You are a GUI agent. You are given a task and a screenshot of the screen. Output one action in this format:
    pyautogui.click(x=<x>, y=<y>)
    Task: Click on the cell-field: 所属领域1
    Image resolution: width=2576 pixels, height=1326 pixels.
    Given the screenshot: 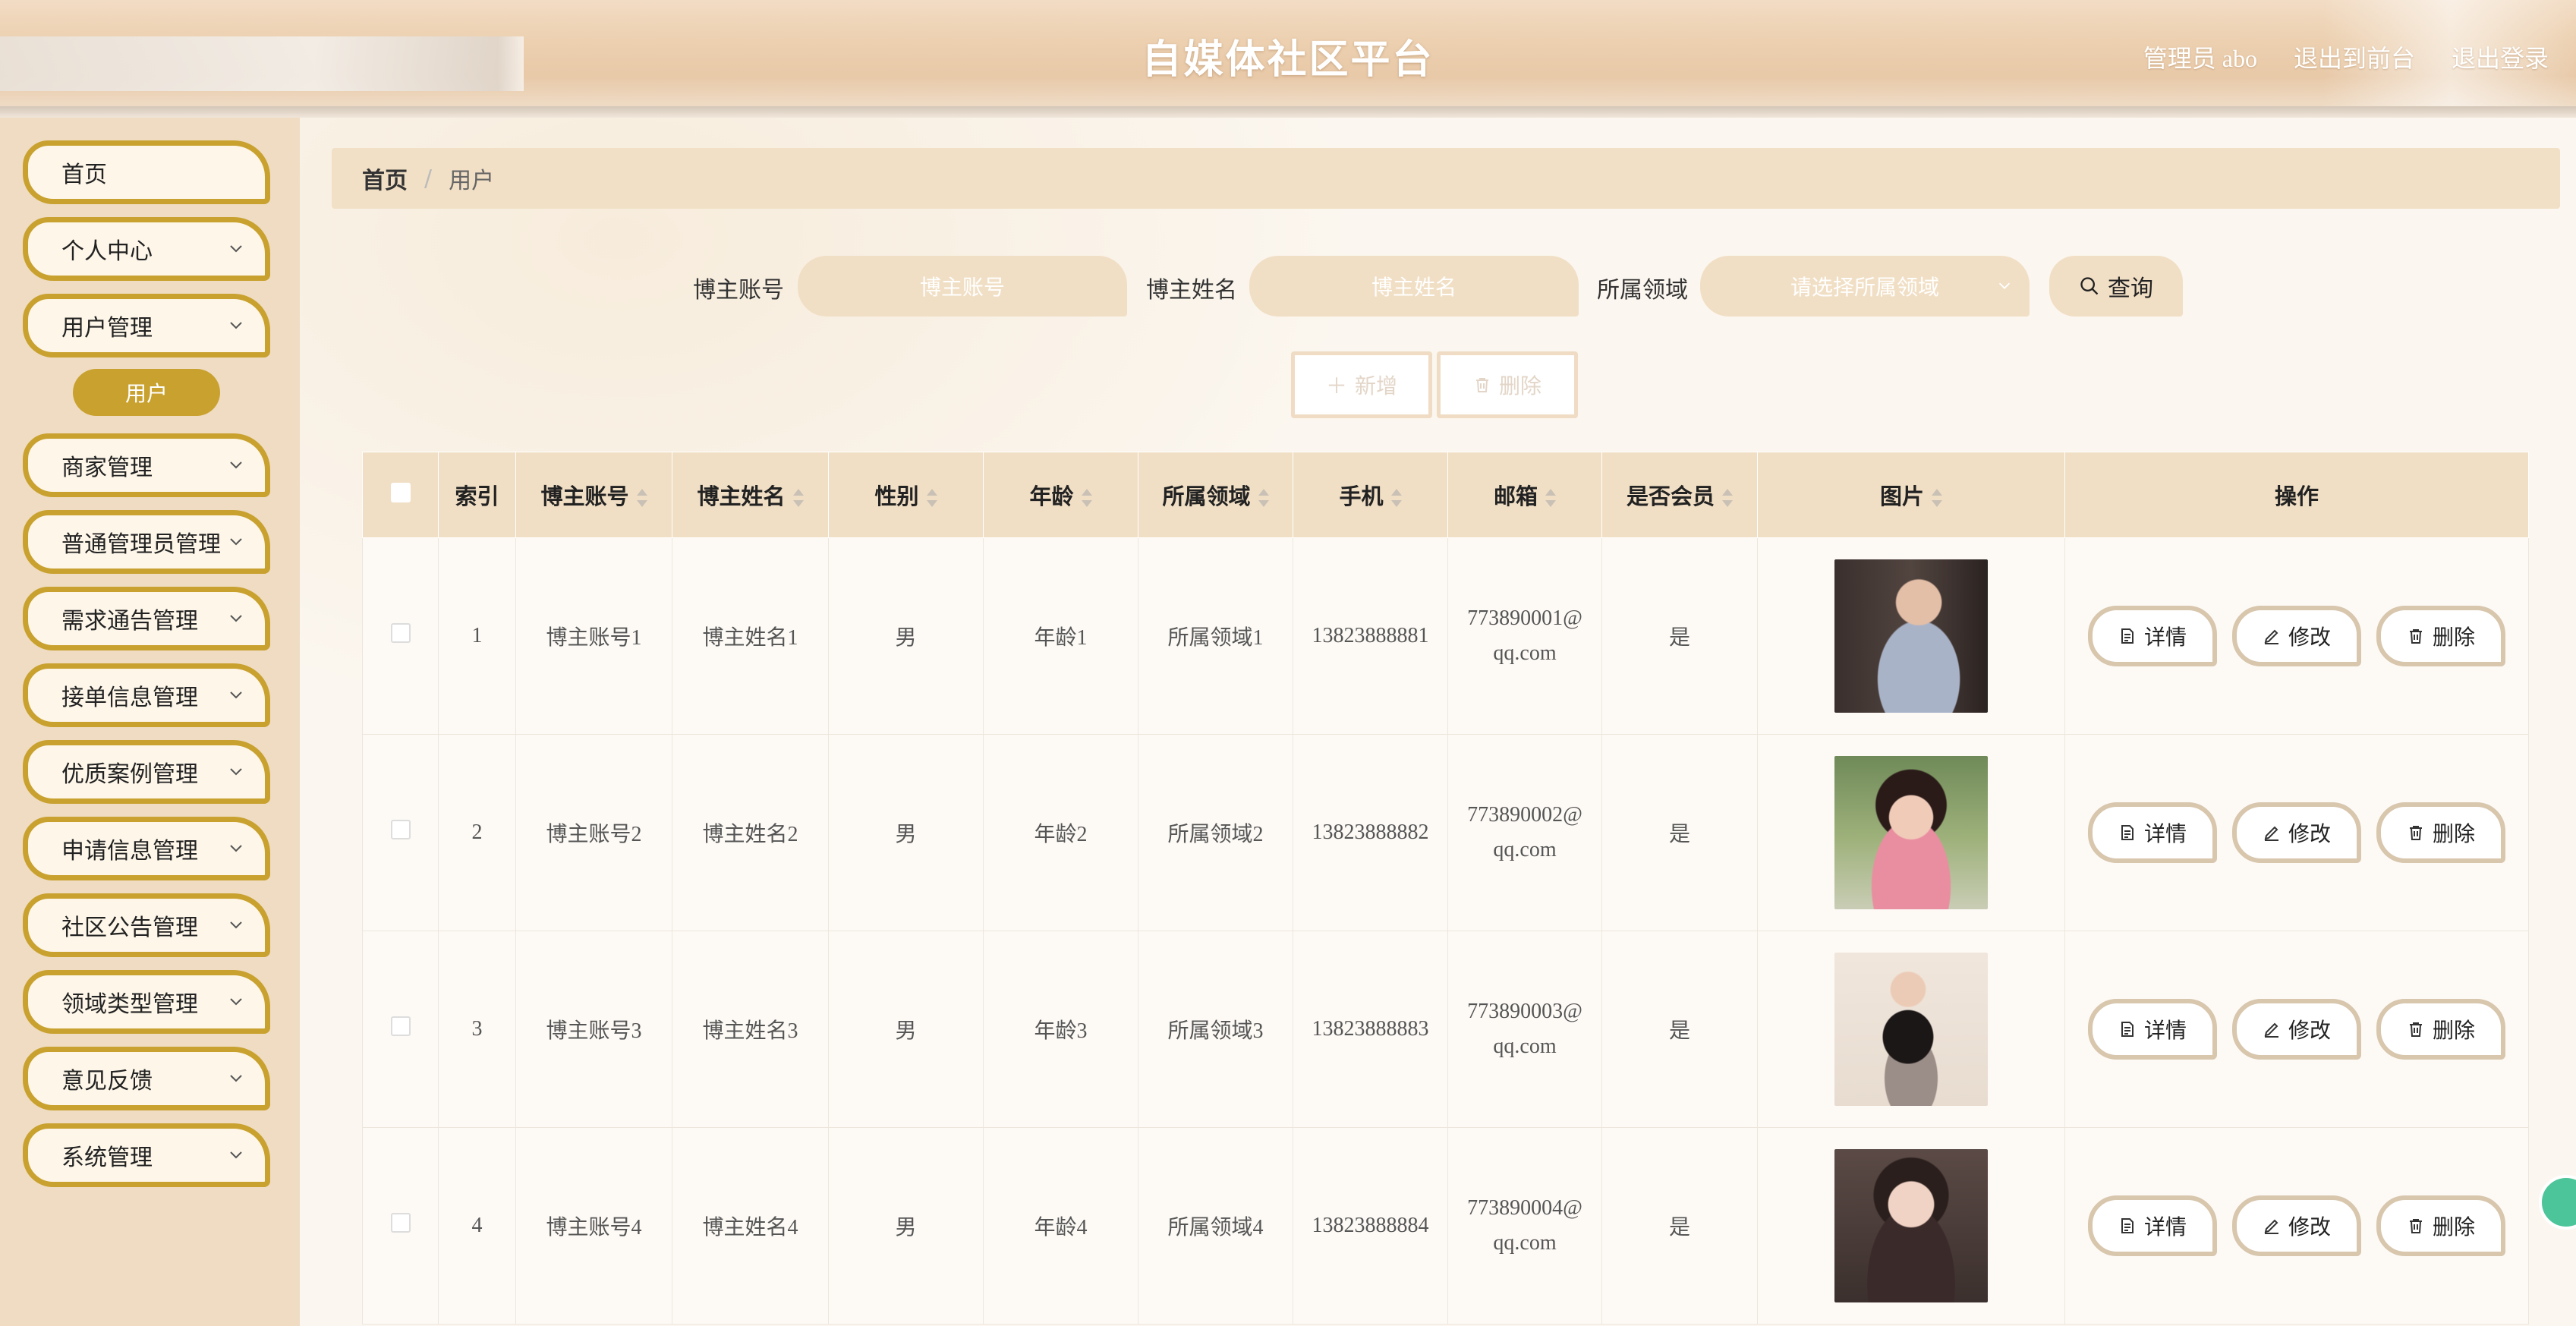 What is the action you would take?
    pyautogui.click(x=1215, y=636)
    